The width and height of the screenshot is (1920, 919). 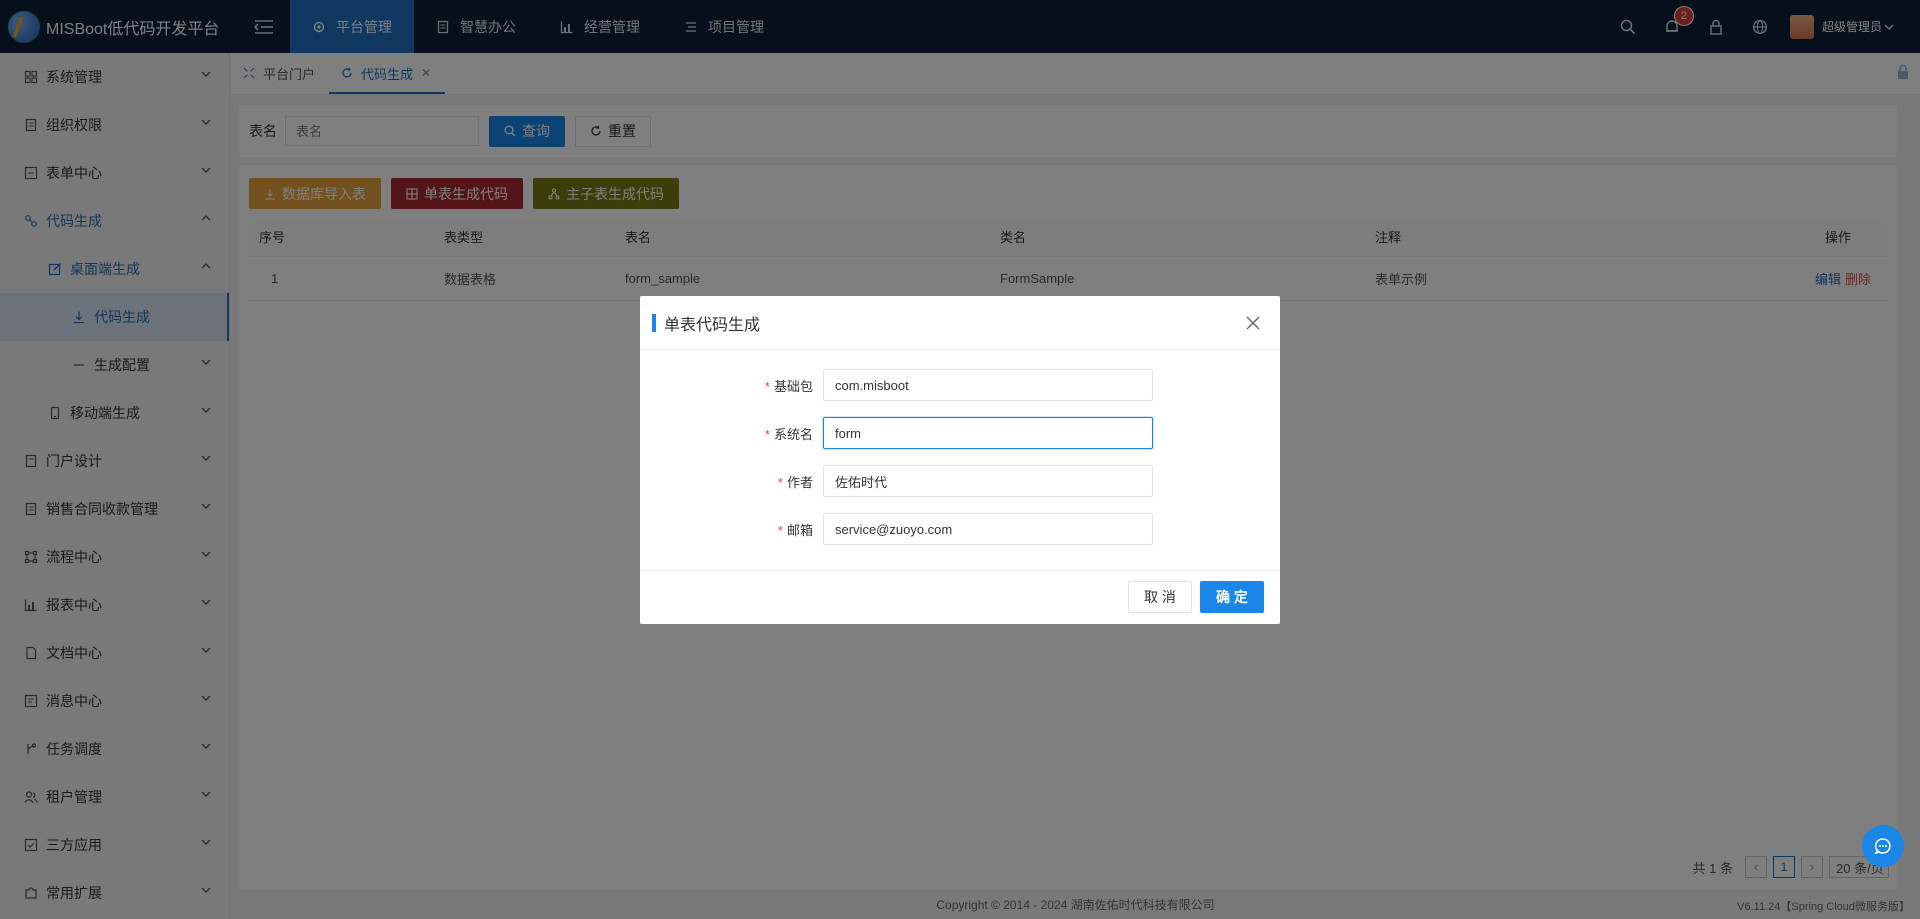 I want to click on system-name-field: form, so click(x=988, y=433).